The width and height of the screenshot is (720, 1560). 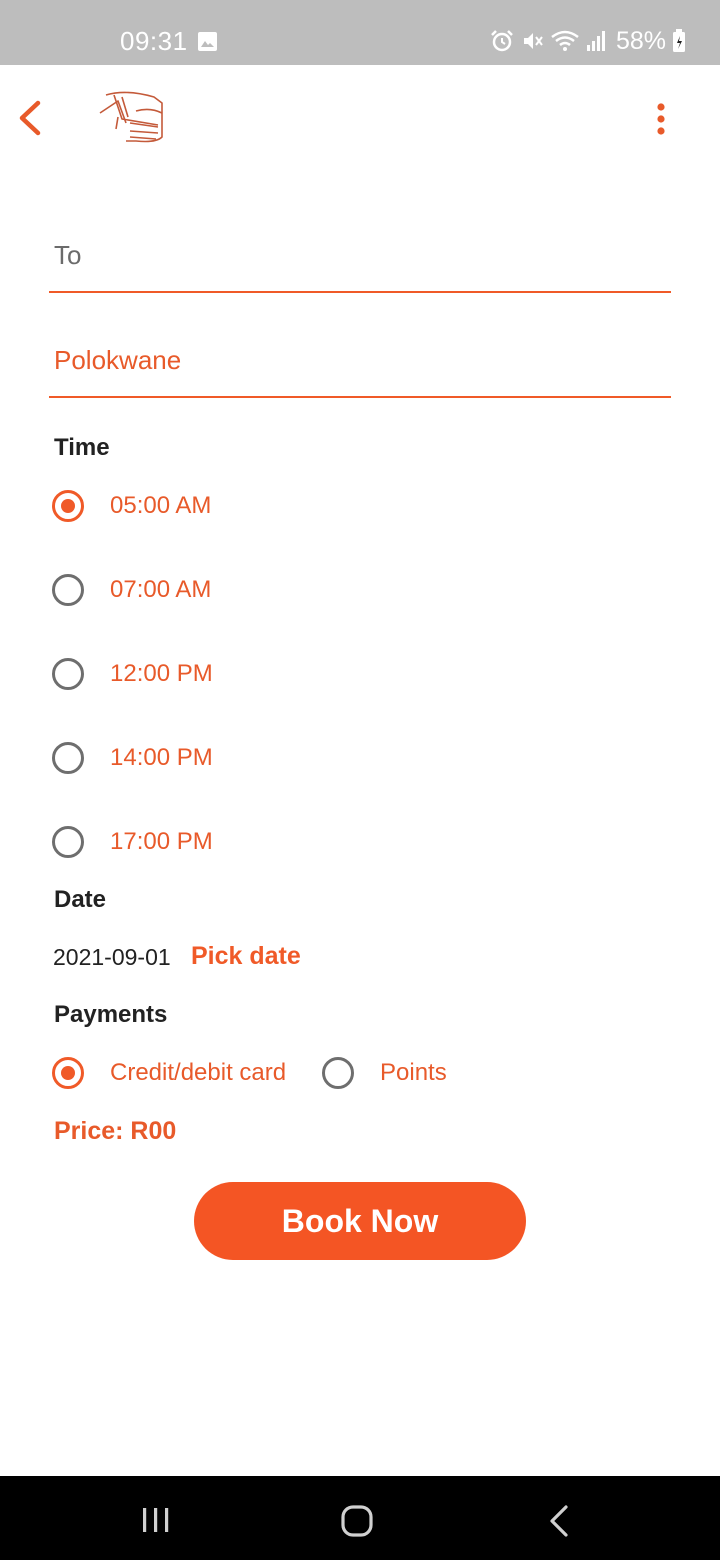 I want to click on status-icons: 58%, so click(x=588, y=41).